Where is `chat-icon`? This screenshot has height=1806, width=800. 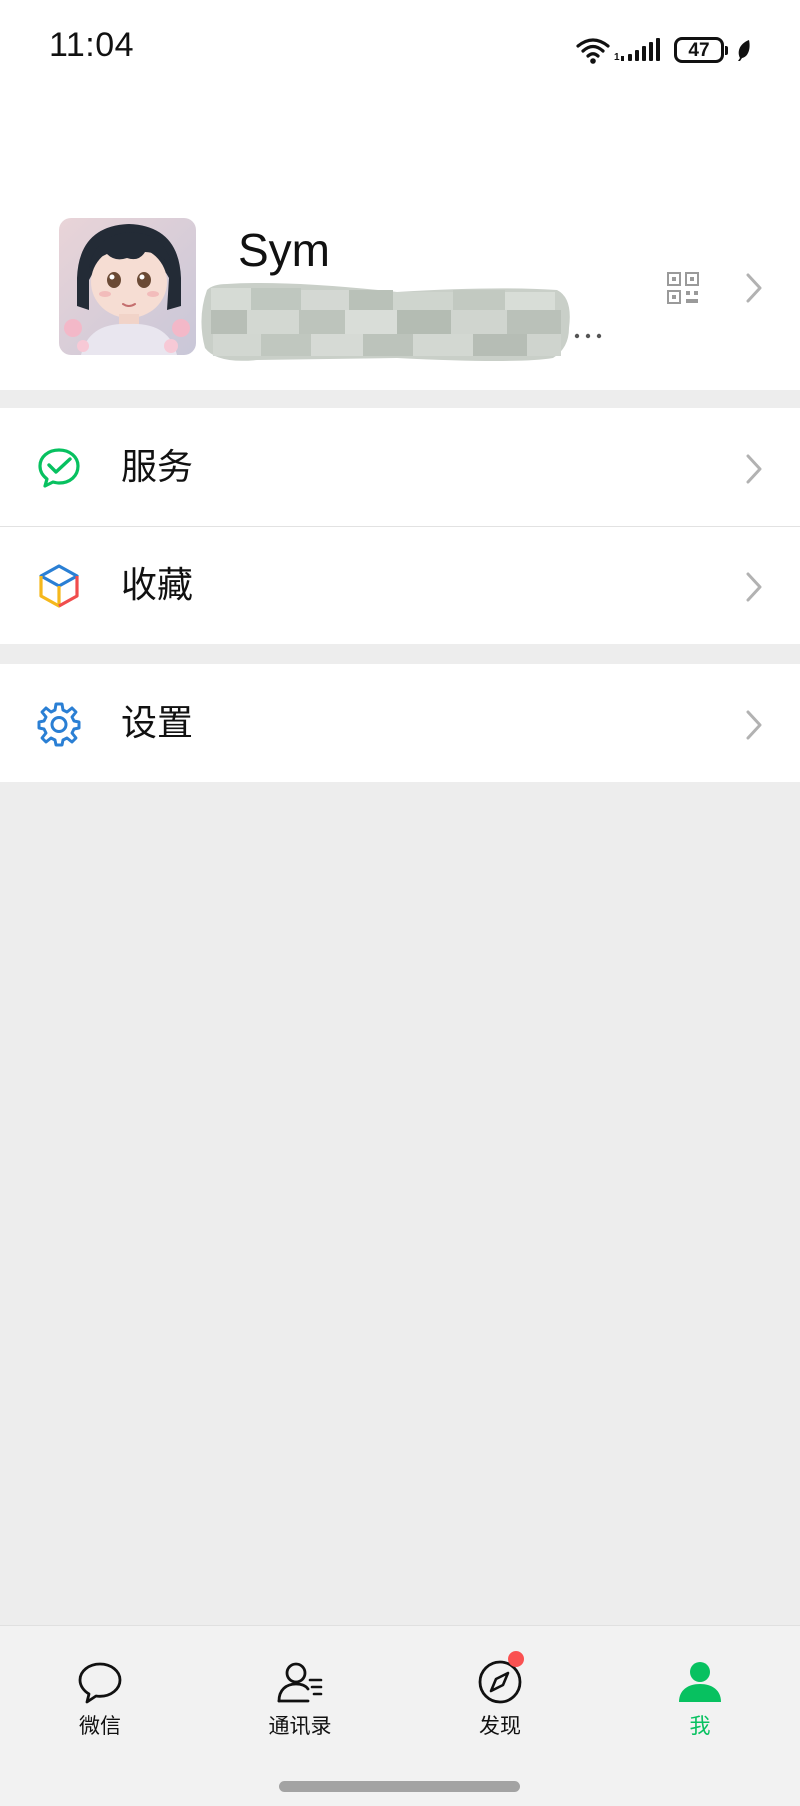
chat-icon is located at coordinates (100, 1683).